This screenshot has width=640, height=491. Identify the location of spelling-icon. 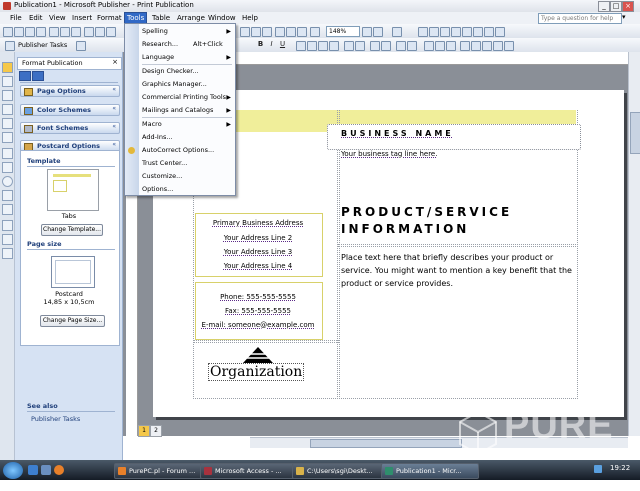
(76, 32).